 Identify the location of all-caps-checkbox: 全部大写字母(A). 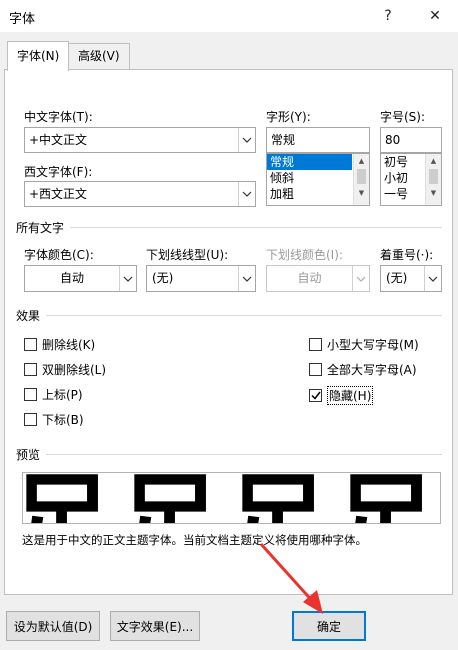
(363, 369).